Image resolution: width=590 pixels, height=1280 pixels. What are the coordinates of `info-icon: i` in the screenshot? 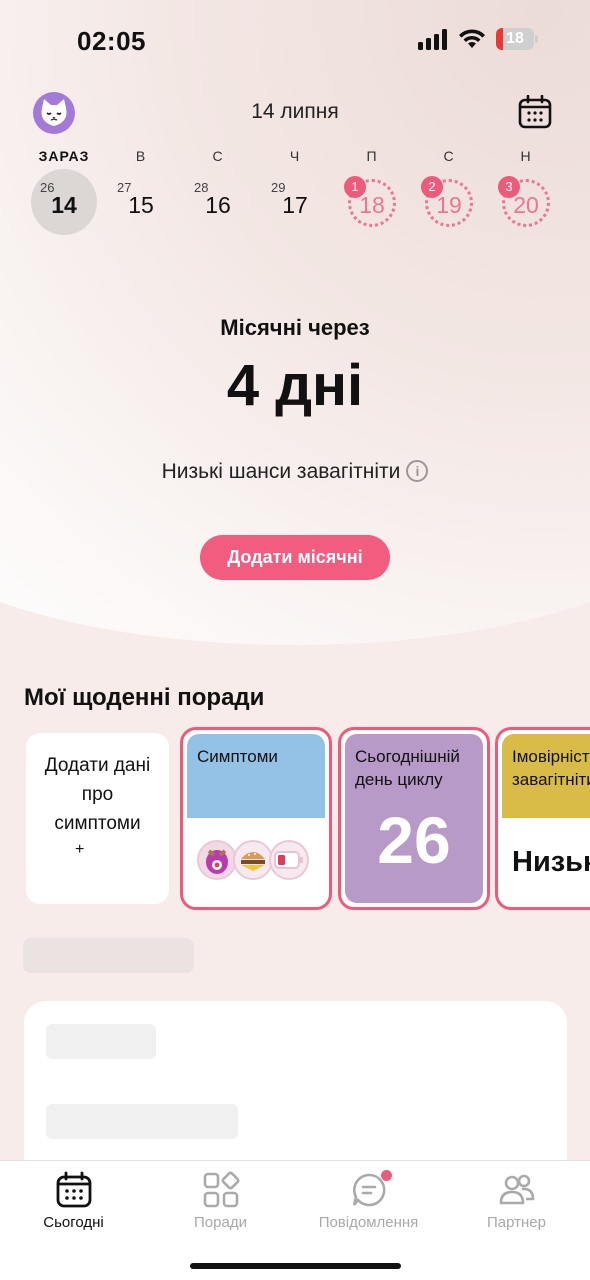 It's located at (417, 471).